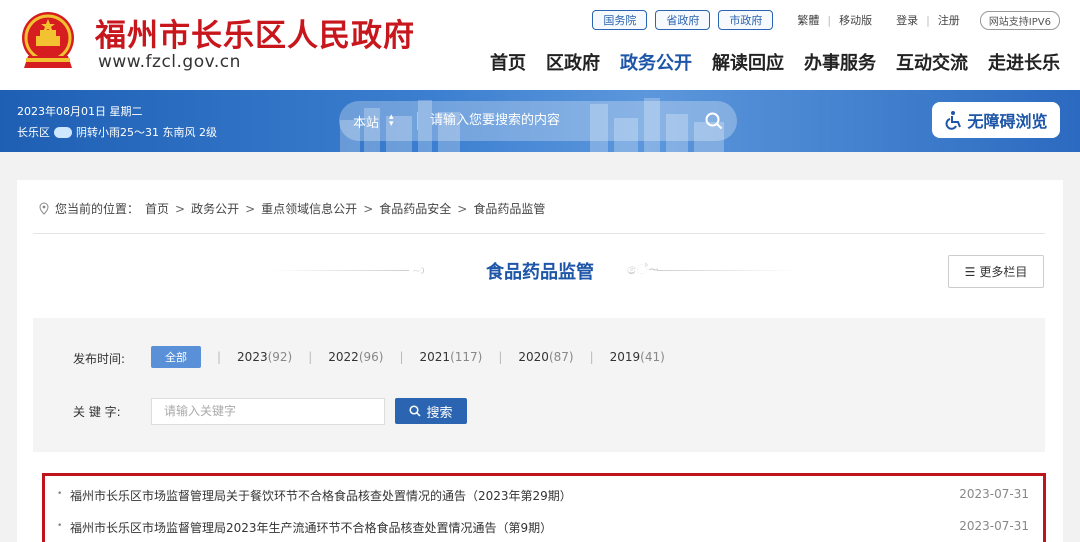 The width and height of the screenshot is (1080, 542). What do you see at coordinates (748, 62) in the screenshot?
I see `nav-interpretation: 解读回应` at bounding box center [748, 62].